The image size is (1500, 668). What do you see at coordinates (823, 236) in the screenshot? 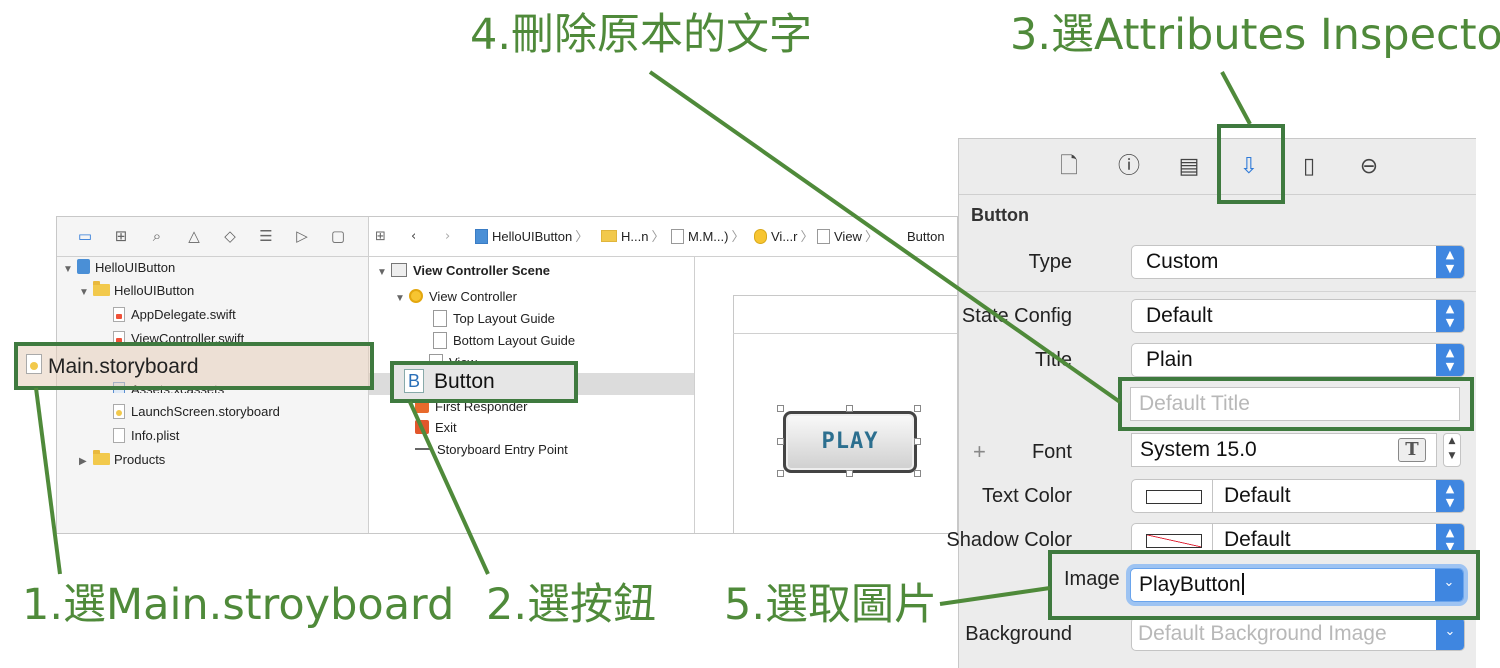
I see `view-icon` at bounding box center [823, 236].